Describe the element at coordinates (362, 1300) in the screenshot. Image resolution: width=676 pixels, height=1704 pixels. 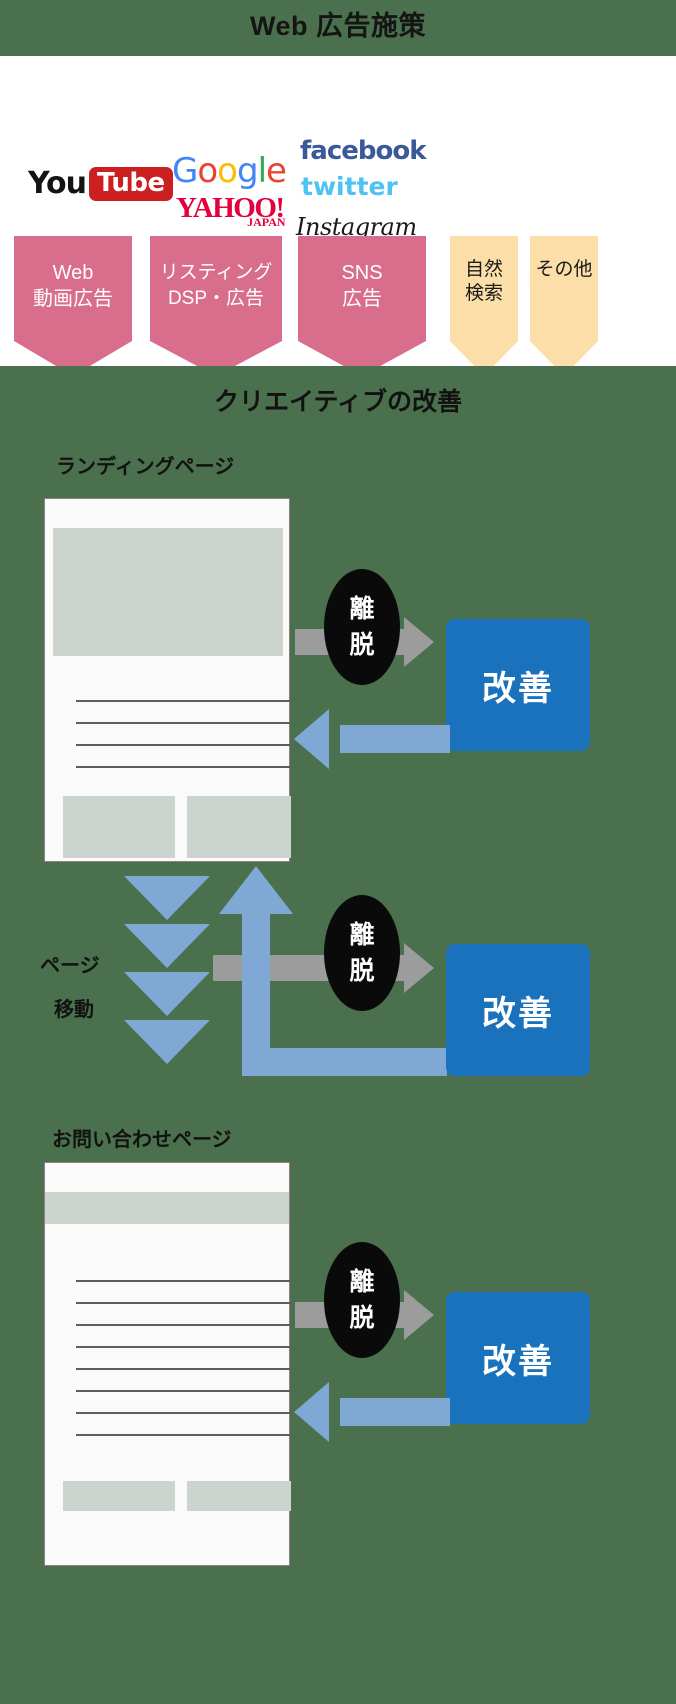
I see `exit-label-oval-contact: 離 脱` at that location.